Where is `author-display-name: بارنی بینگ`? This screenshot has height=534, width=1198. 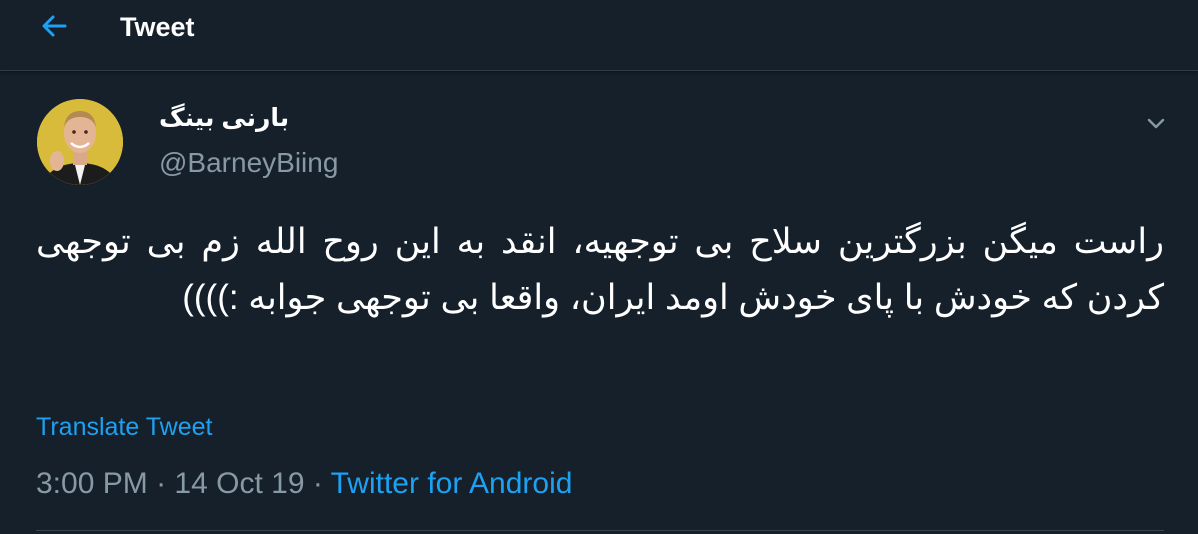
author-display-name: بارنی بینگ is located at coordinates (224, 118).